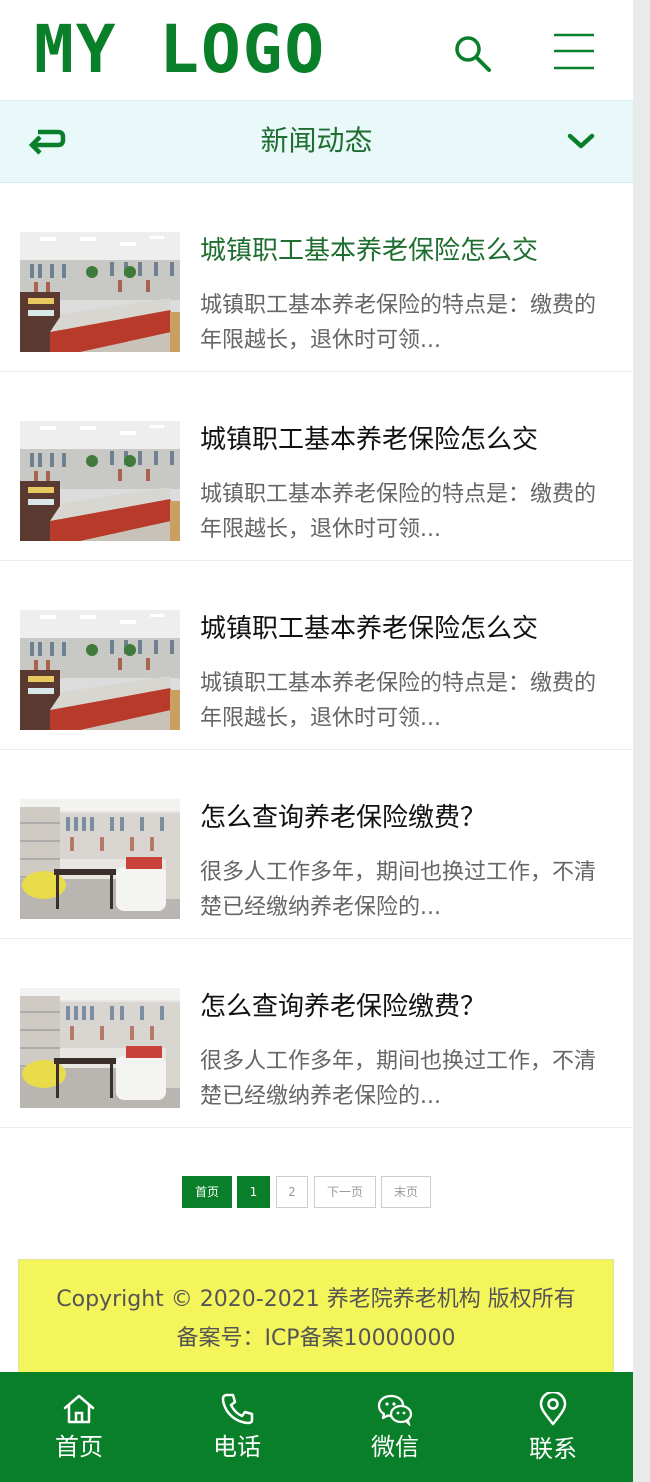  Describe the element at coordinates (180, 50) in the screenshot. I see `site-logo: MY LOGO` at that location.